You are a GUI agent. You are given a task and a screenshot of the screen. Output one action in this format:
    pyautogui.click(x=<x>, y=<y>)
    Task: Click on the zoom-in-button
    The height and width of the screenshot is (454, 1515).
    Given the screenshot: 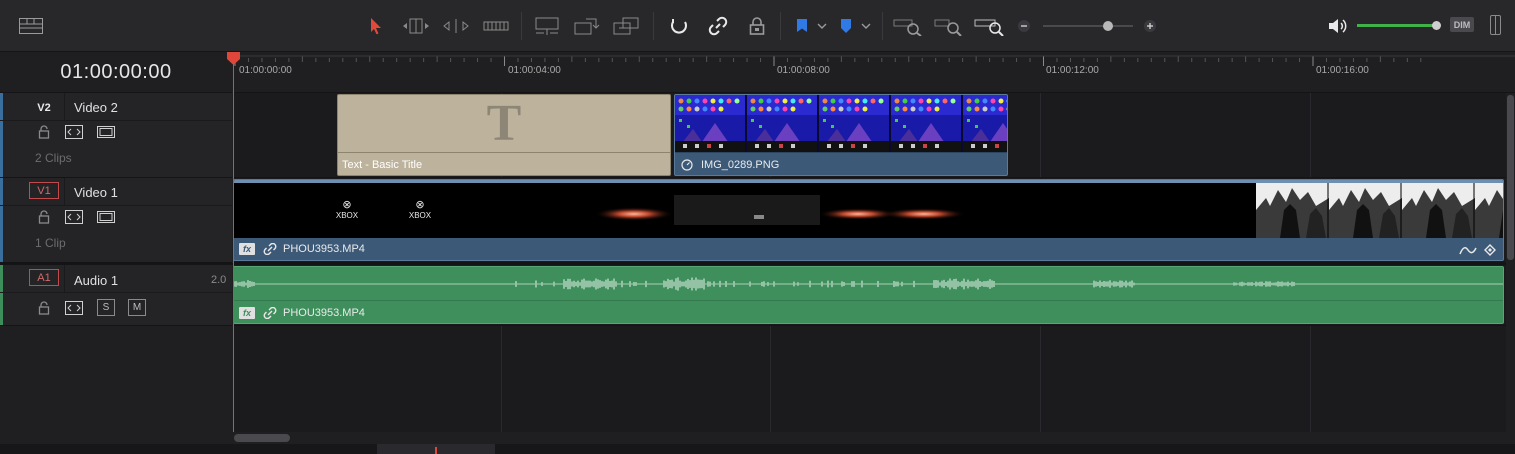 What is the action you would take?
    pyautogui.click(x=1150, y=26)
    